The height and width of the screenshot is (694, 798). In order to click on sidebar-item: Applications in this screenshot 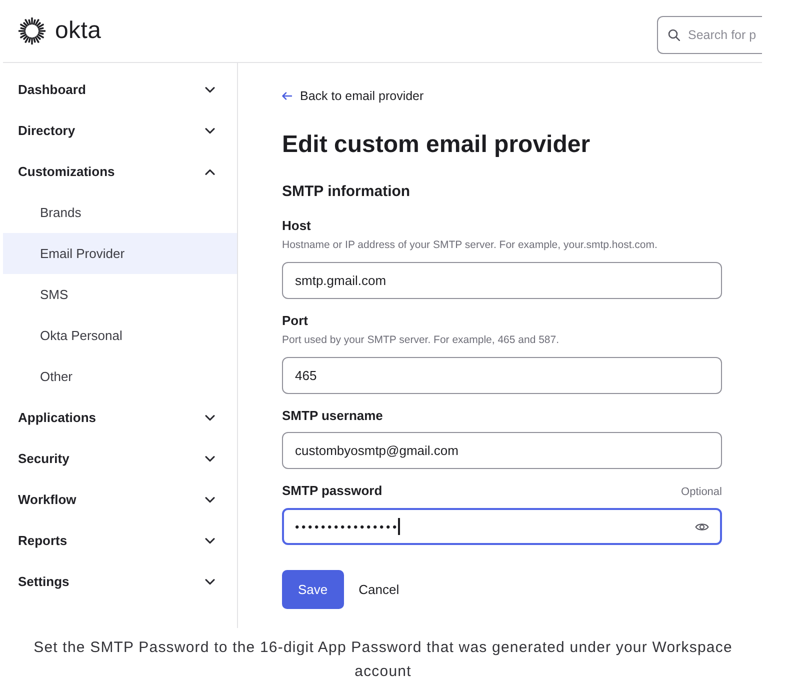, I will do `click(120, 417)`.